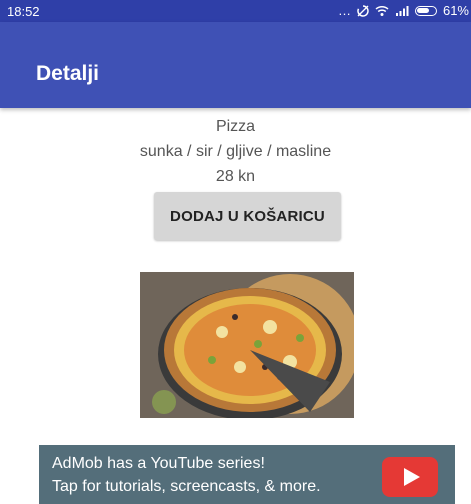 This screenshot has height=504, width=471. Describe the element at coordinates (247, 345) in the screenshot. I see `pizza-image` at that location.